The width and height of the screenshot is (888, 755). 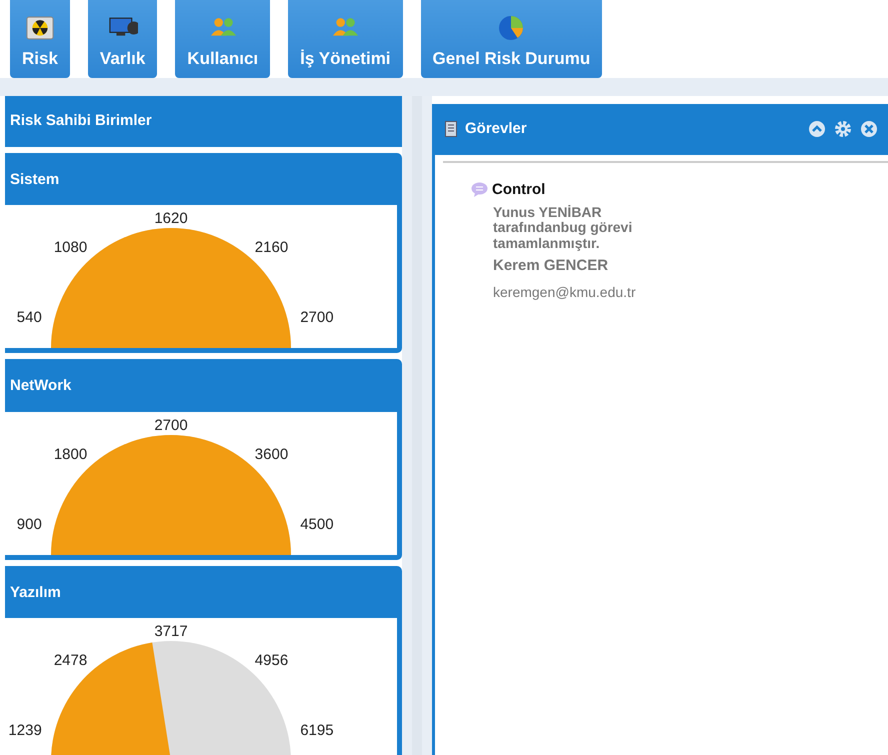 I want to click on gauge-label: 6195, so click(x=317, y=730).